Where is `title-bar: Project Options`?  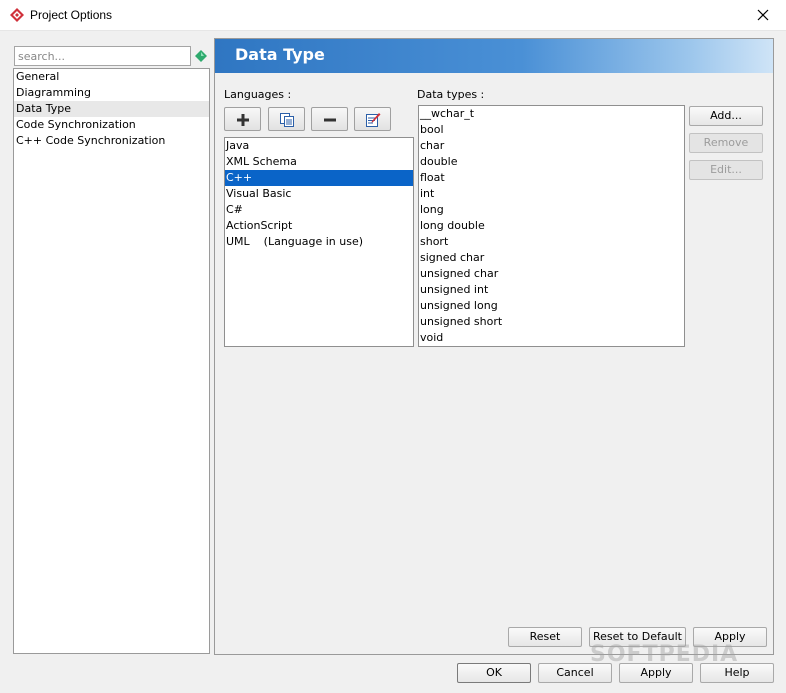
title-bar: Project Options is located at coordinates (393, 15).